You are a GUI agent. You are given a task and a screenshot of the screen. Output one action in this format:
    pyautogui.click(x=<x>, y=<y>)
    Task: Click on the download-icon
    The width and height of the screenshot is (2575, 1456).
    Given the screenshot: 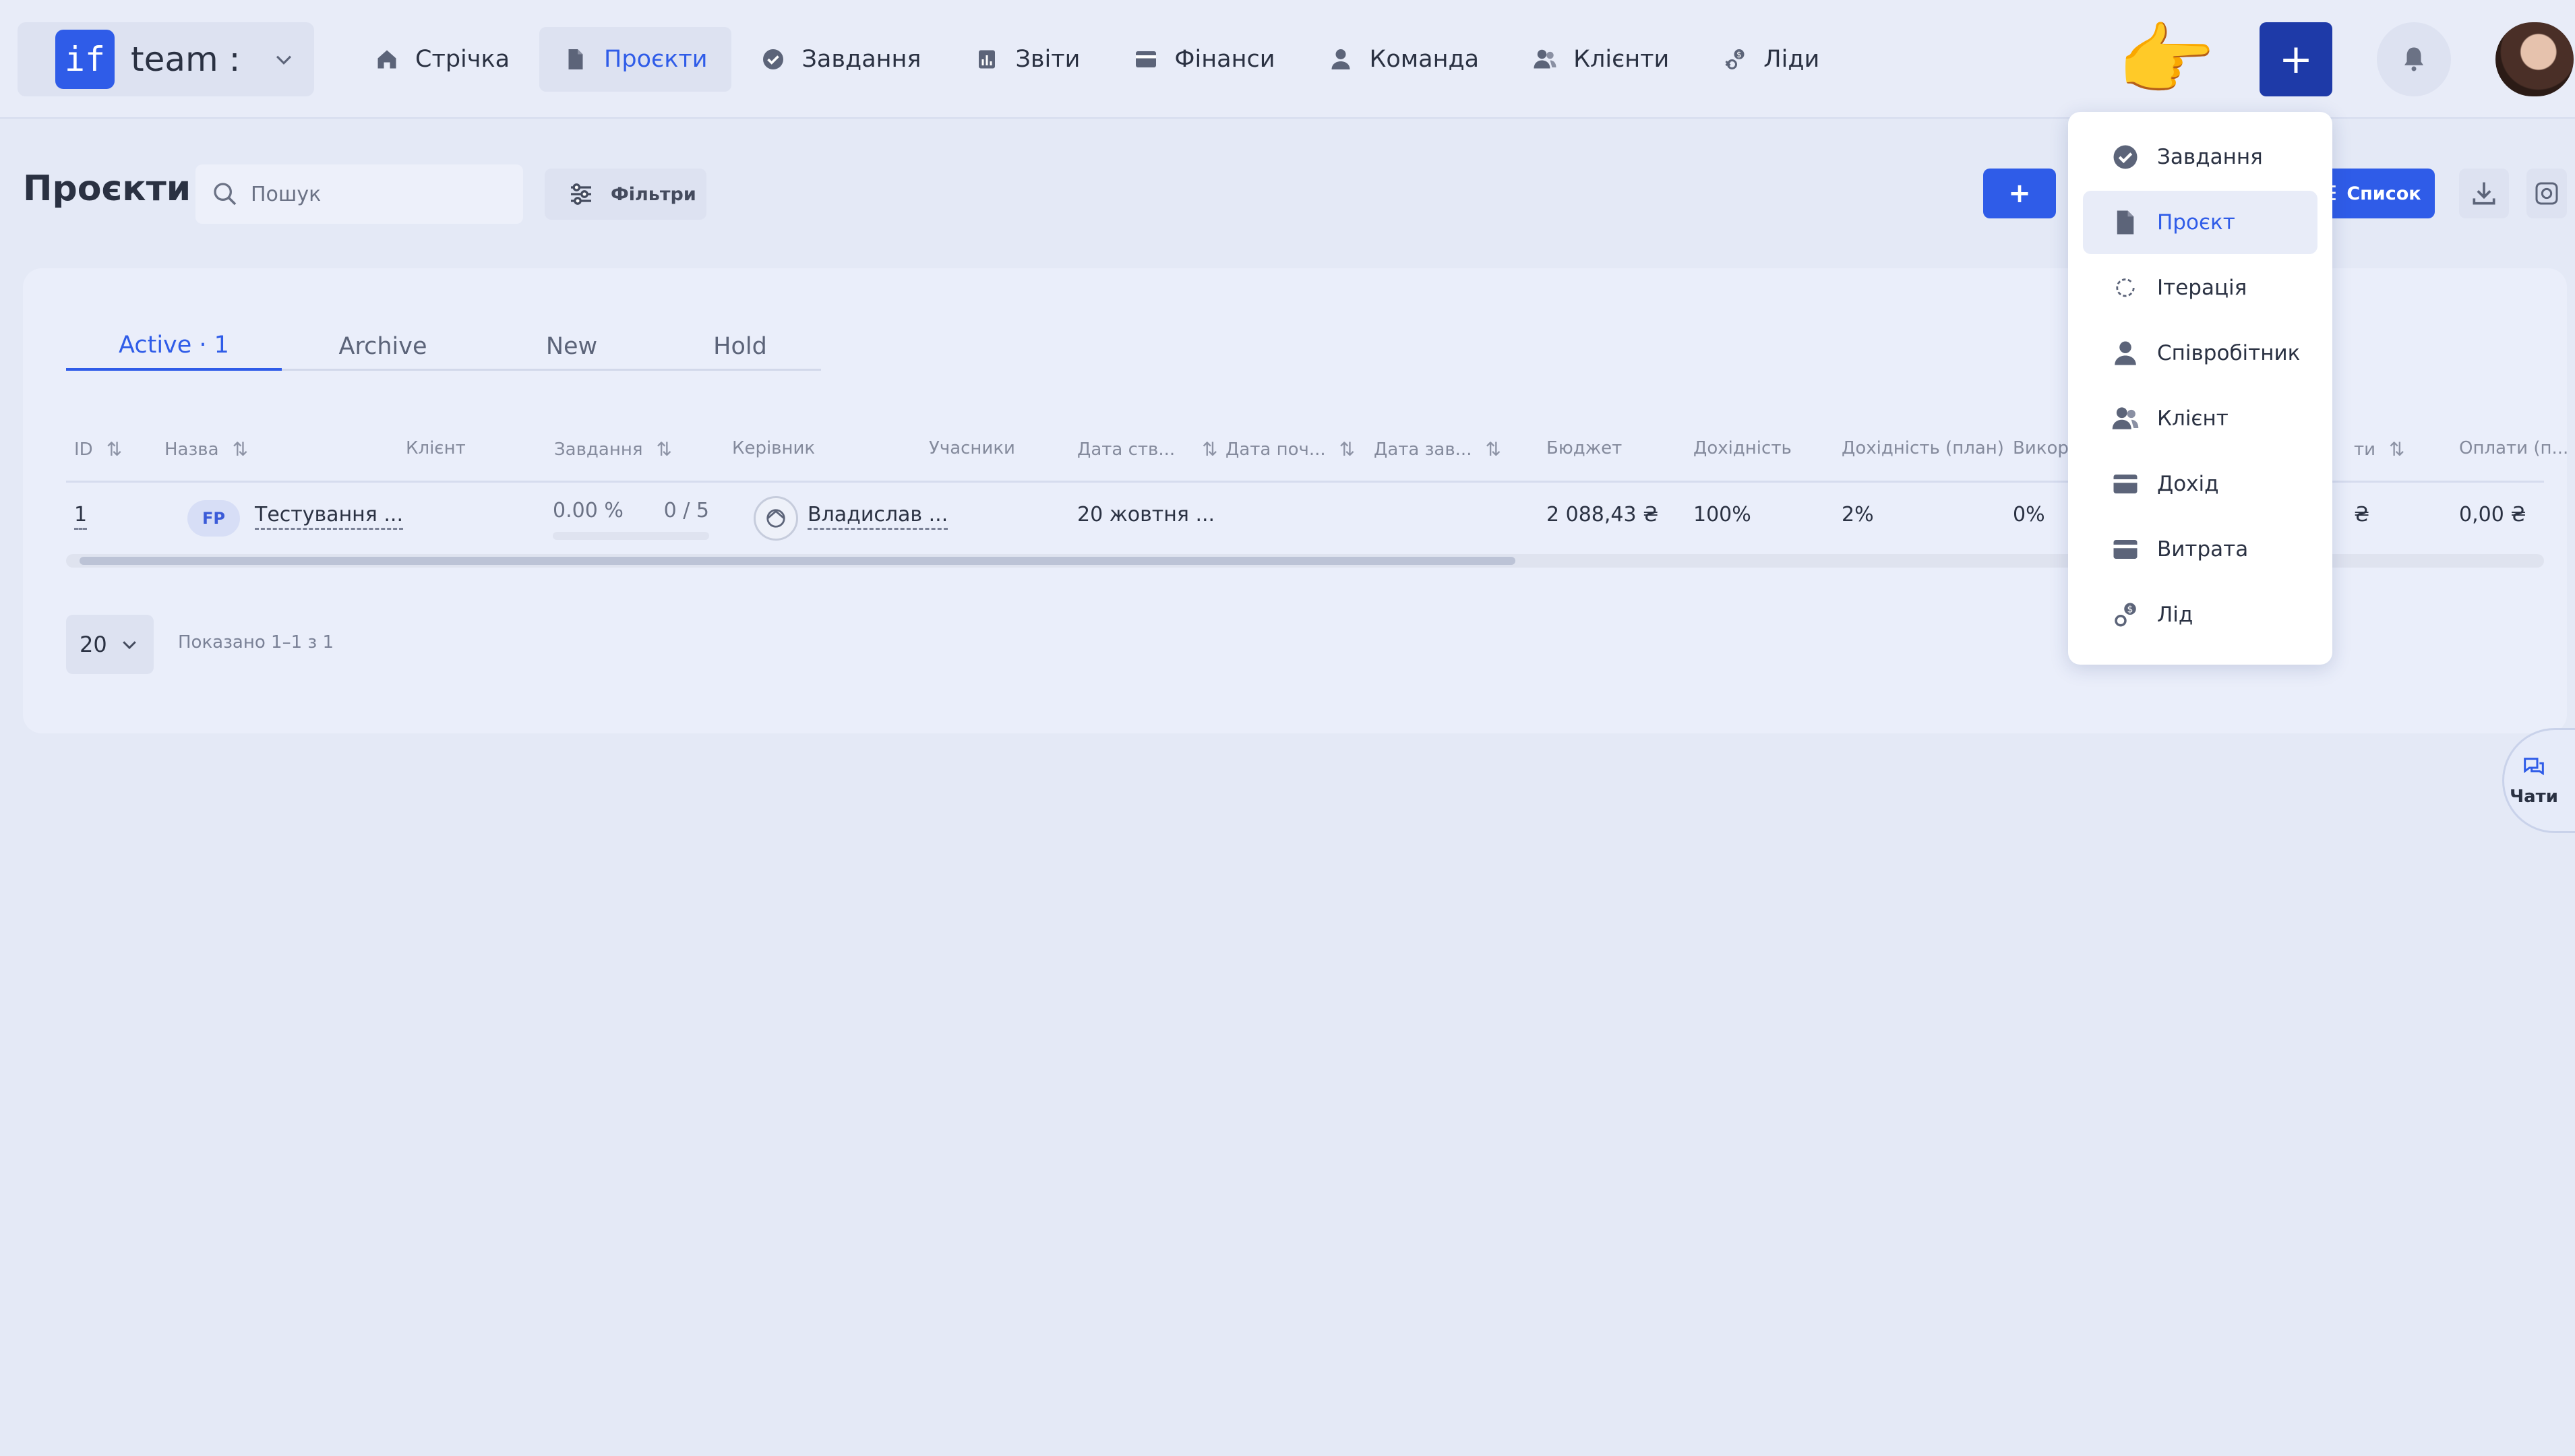 What is the action you would take?
    pyautogui.click(x=2484, y=193)
    